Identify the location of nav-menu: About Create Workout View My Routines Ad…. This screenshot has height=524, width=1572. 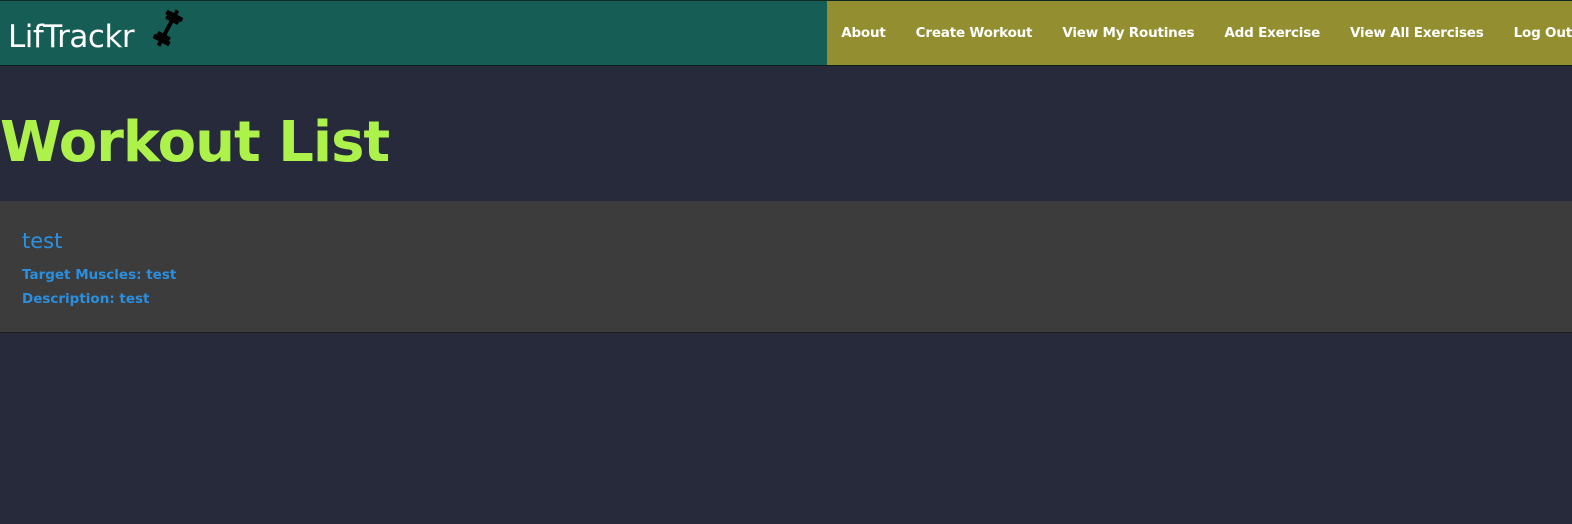
(1199, 33).